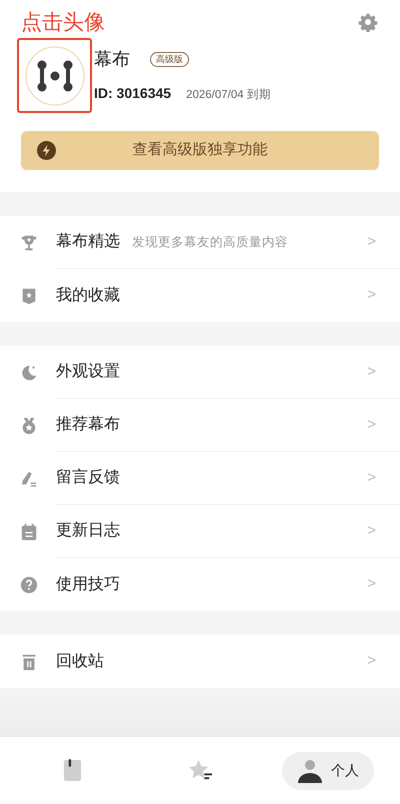 The height and width of the screenshot is (804, 400). I want to click on trash-icon, so click(29, 661).